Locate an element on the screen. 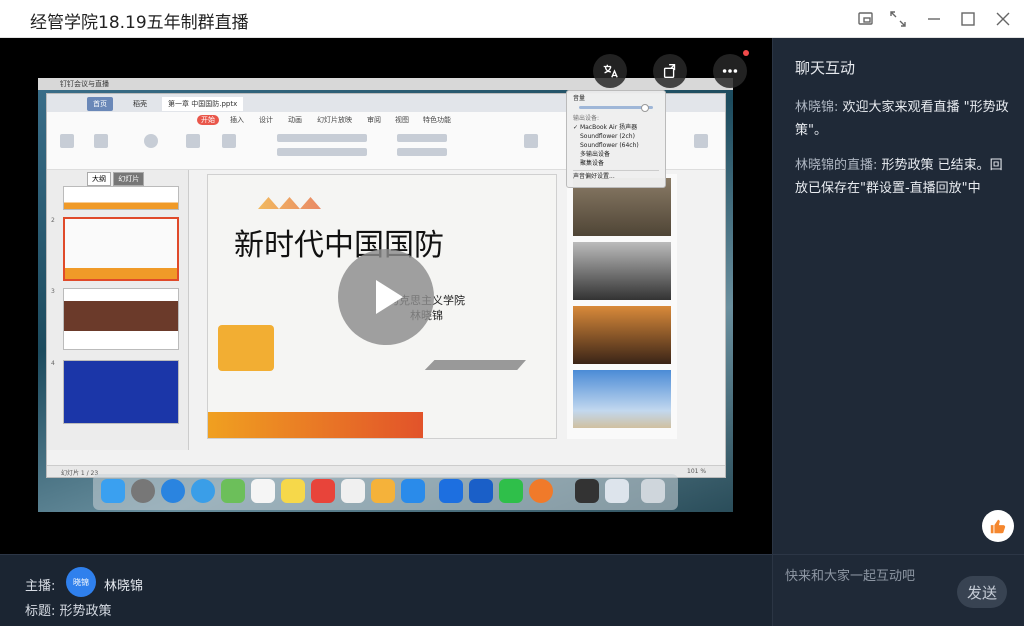  wps-tab-file: 第一章 中国国防.pptx is located at coordinates (203, 104).